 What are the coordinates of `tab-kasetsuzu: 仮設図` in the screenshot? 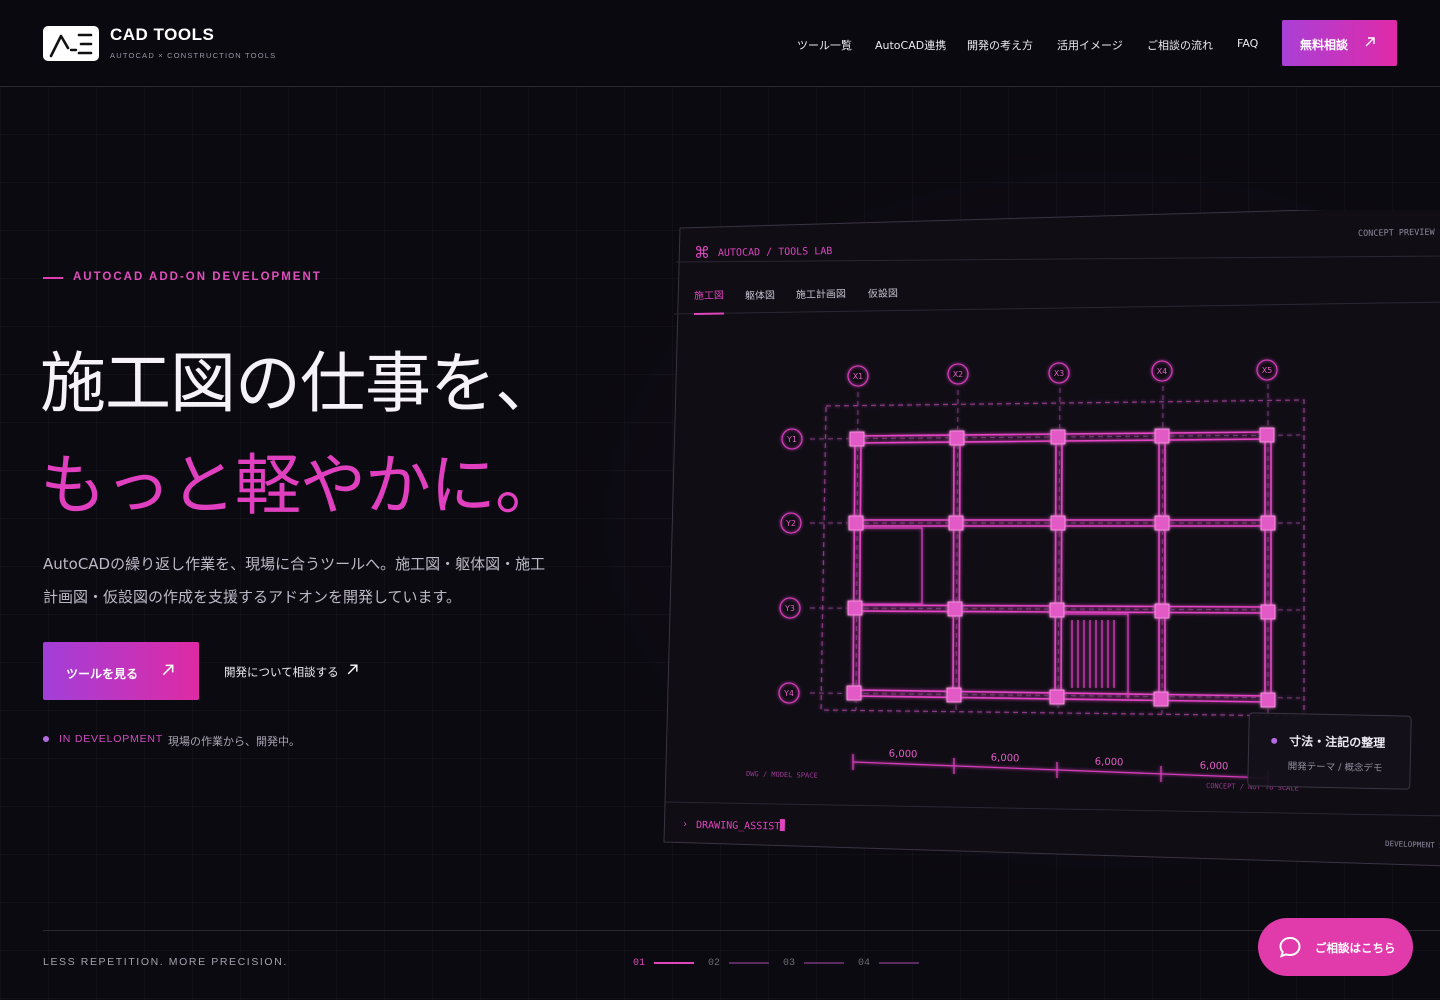 It's located at (883, 293).